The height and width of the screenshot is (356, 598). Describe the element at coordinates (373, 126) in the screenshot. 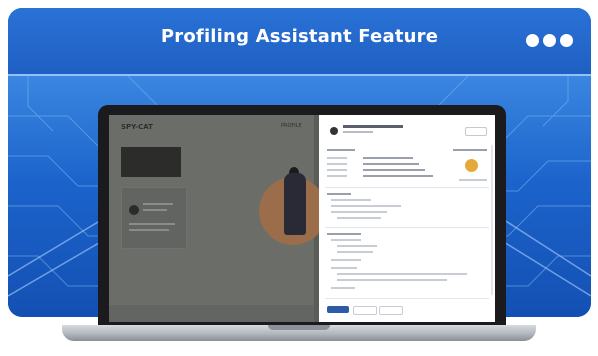

I see `panel-title` at that location.